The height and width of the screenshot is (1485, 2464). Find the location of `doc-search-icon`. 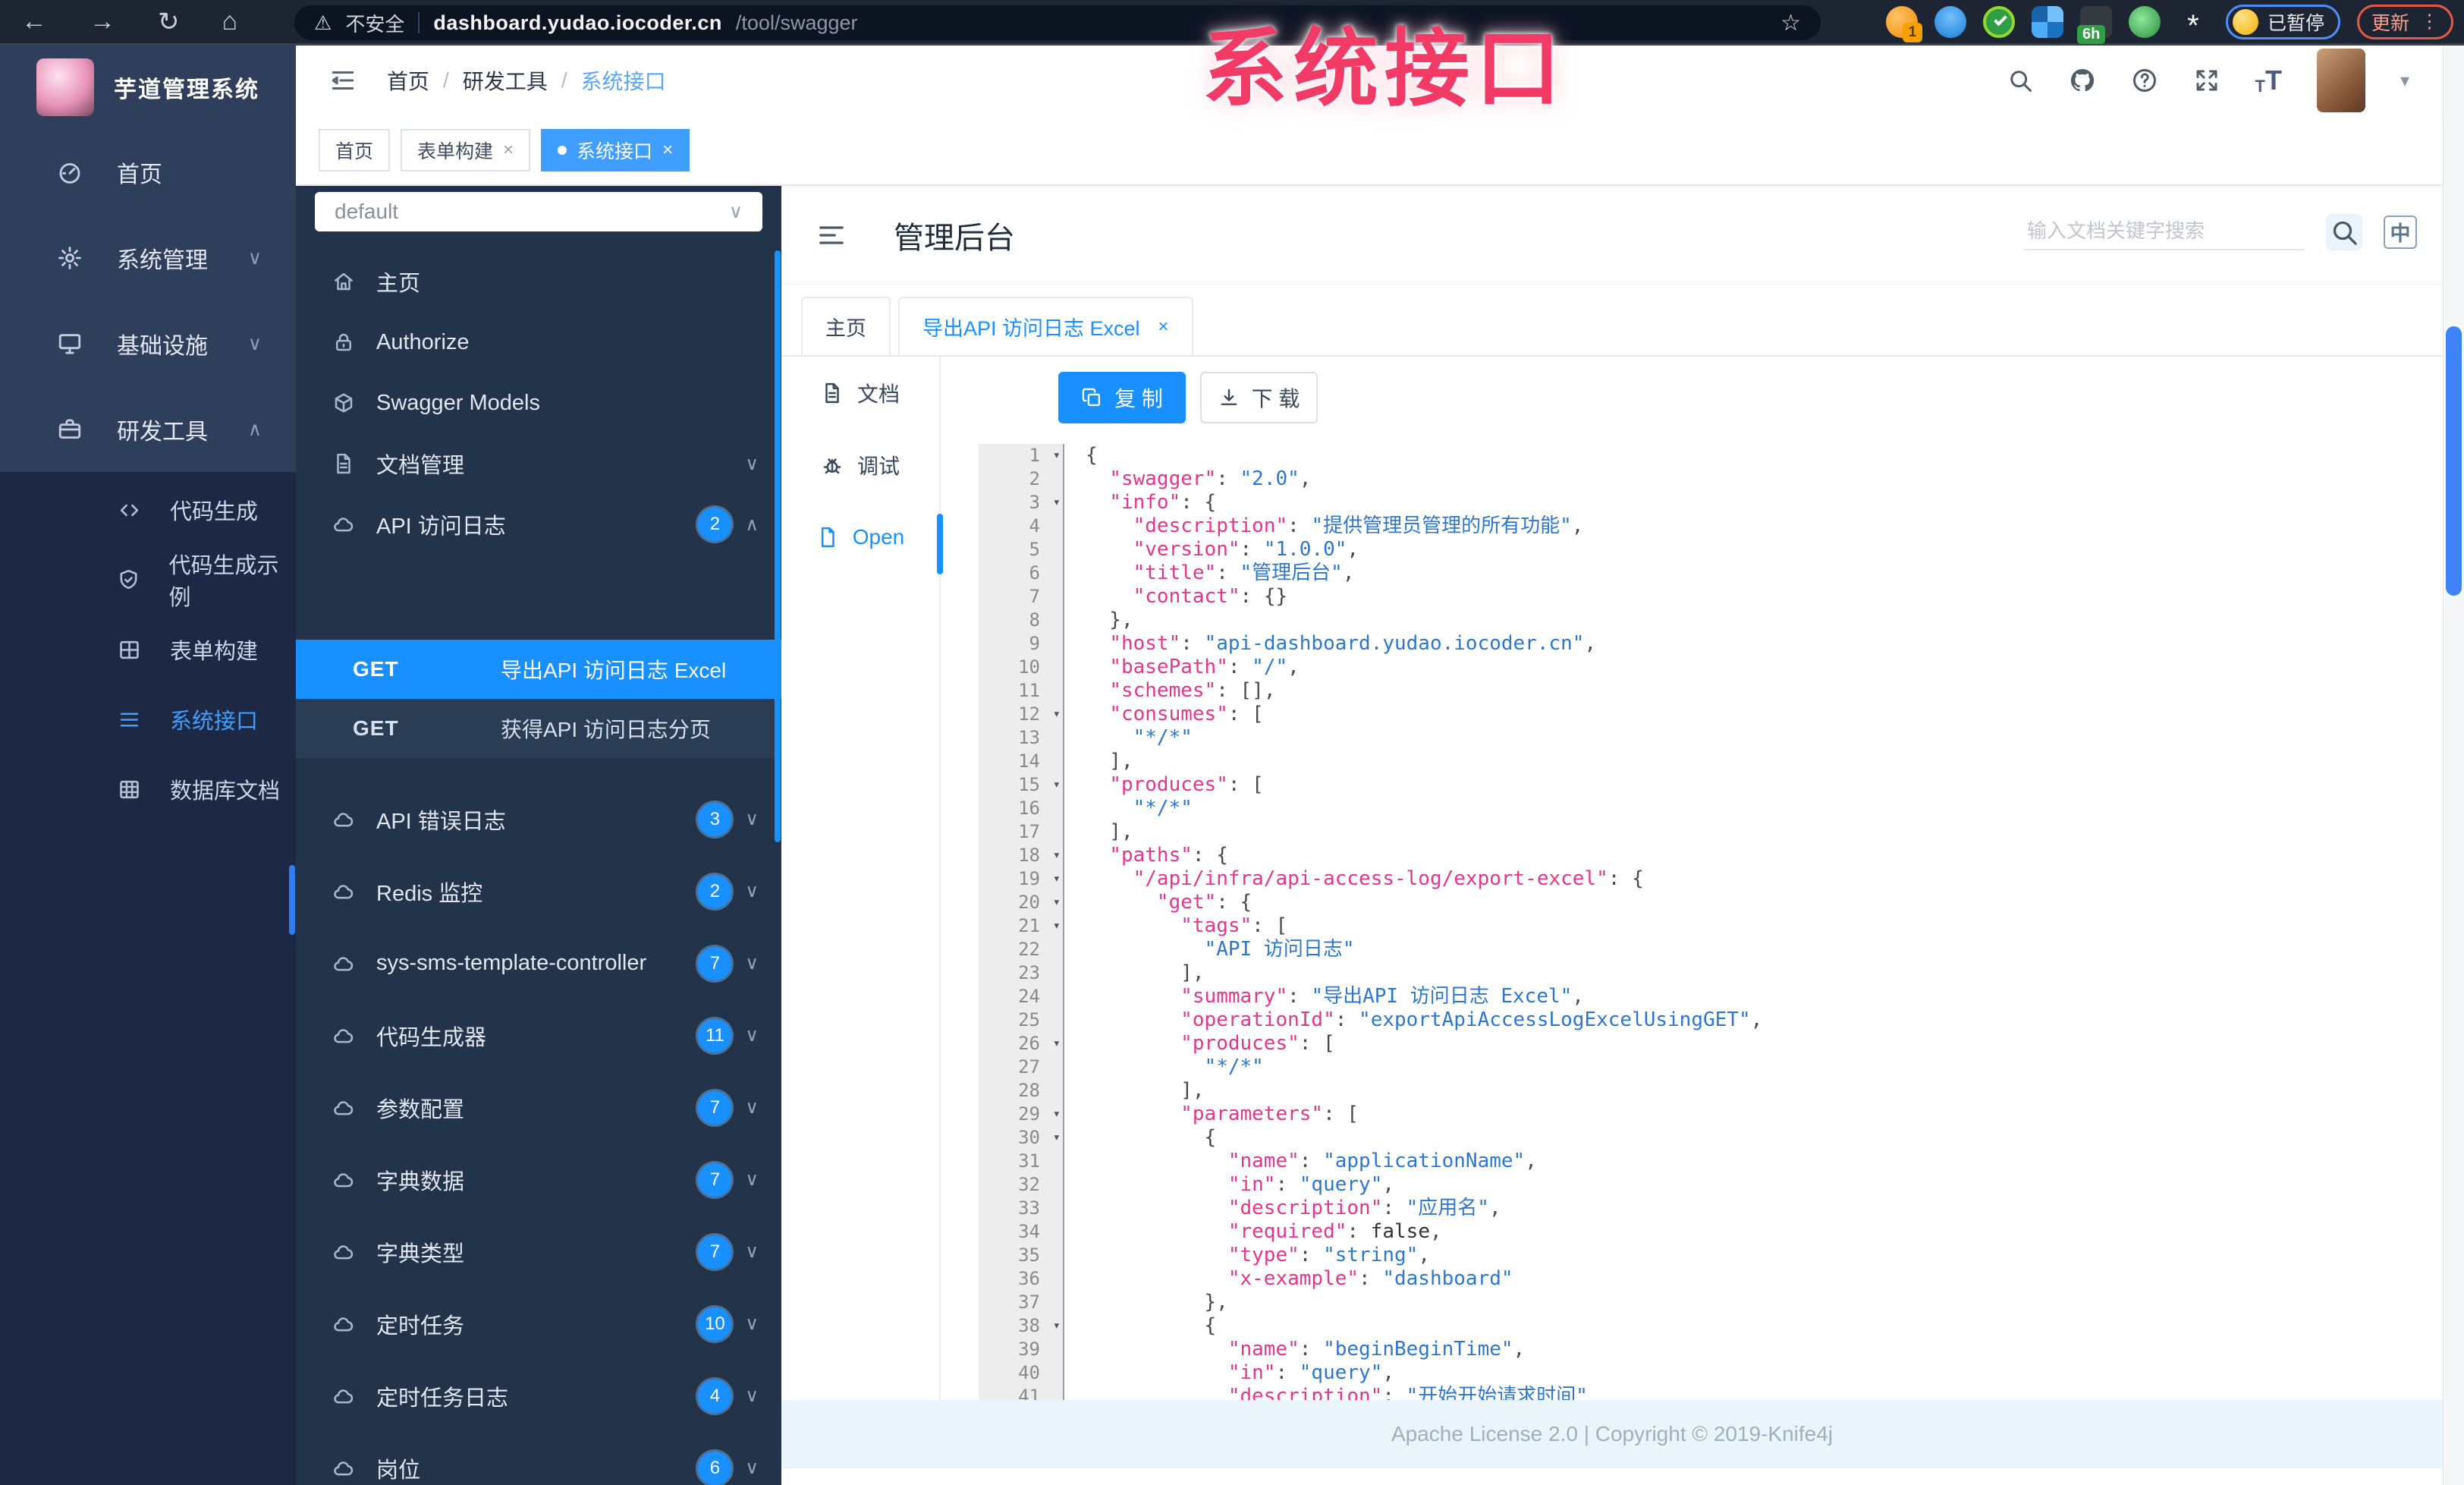

doc-search-icon is located at coordinates (2344, 231).